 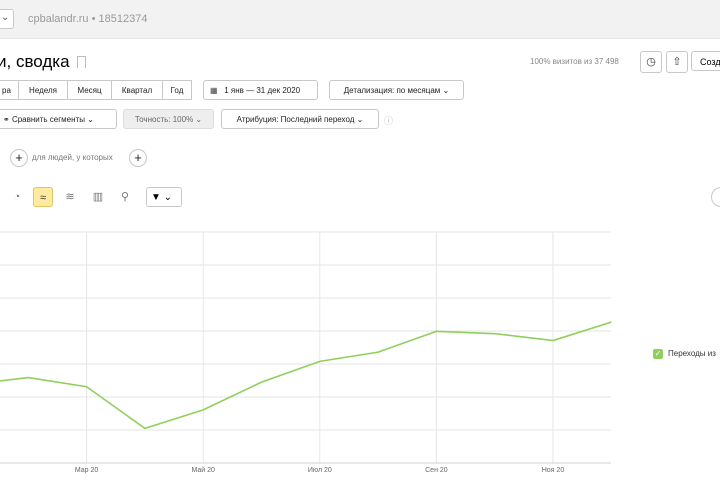 What do you see at coordinates (48, 119) in the screenshot?
I see `compare-label: Сравнить сегменты` at bounding box center [48, 119].